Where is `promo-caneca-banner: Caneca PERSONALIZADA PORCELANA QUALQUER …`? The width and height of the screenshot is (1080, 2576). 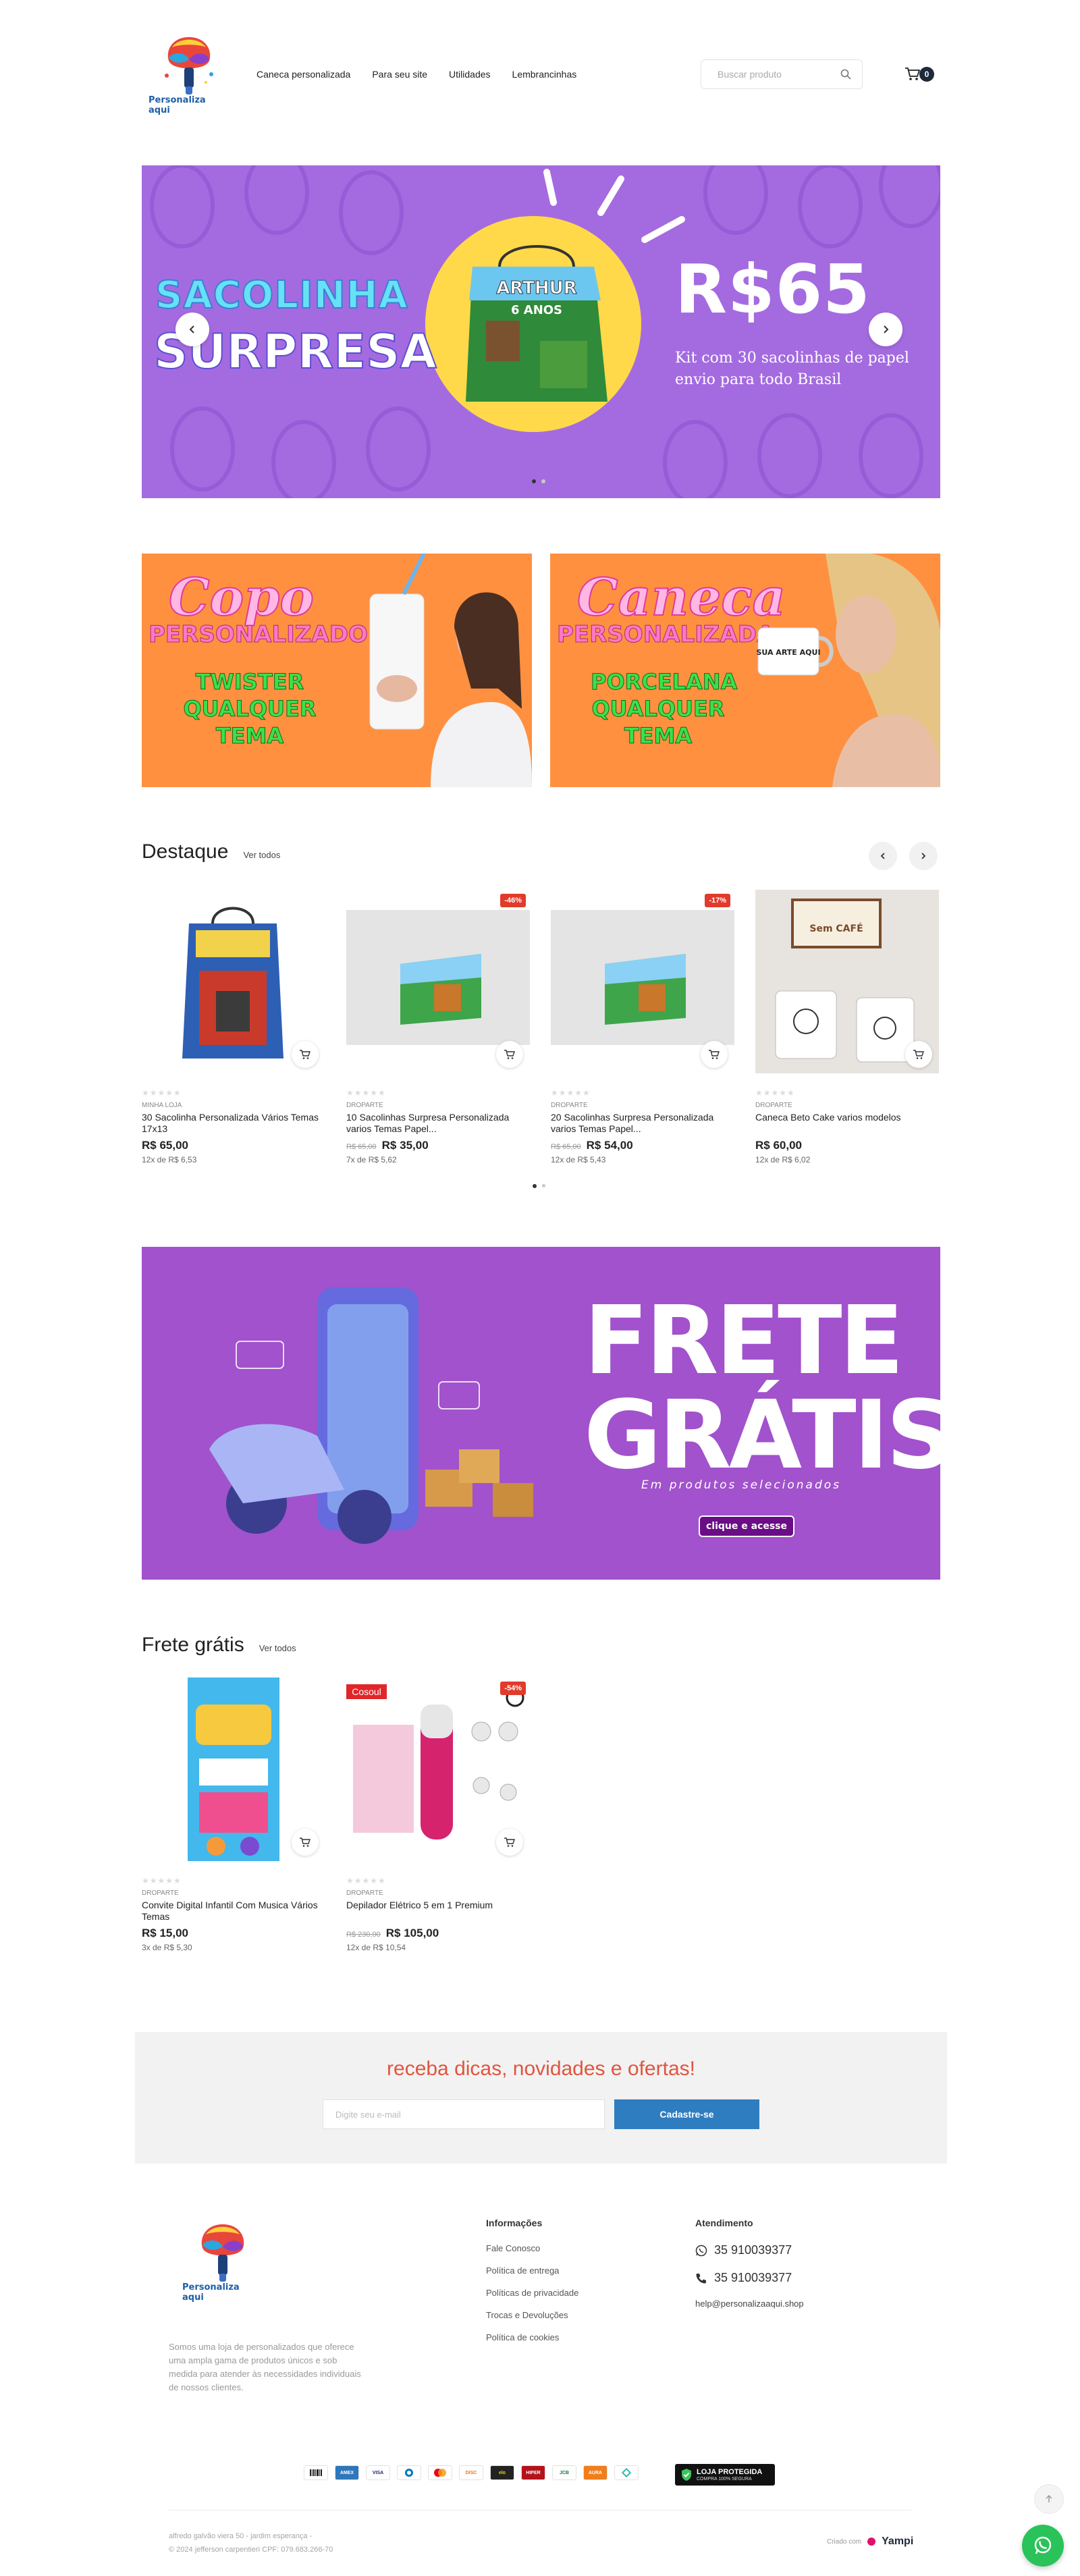 promo-caneca-banner: Caneca PERSONALIZADA PORCELANA QUALQUER … is located at coordinates (745, 670).